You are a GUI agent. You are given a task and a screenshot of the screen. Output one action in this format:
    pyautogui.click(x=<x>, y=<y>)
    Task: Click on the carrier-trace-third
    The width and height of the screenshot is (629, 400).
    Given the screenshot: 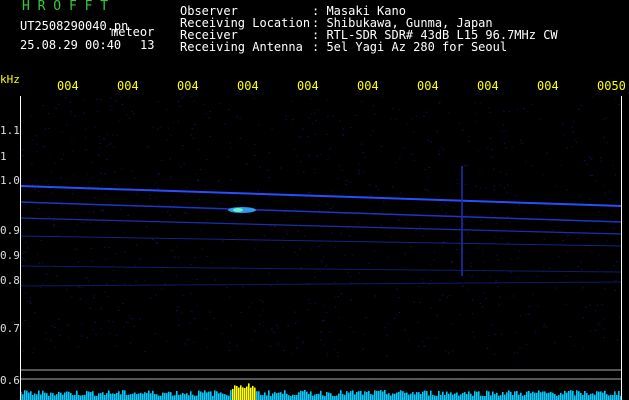 What is the action you would take?
    pyautogui.click(x=321, y=226)
    